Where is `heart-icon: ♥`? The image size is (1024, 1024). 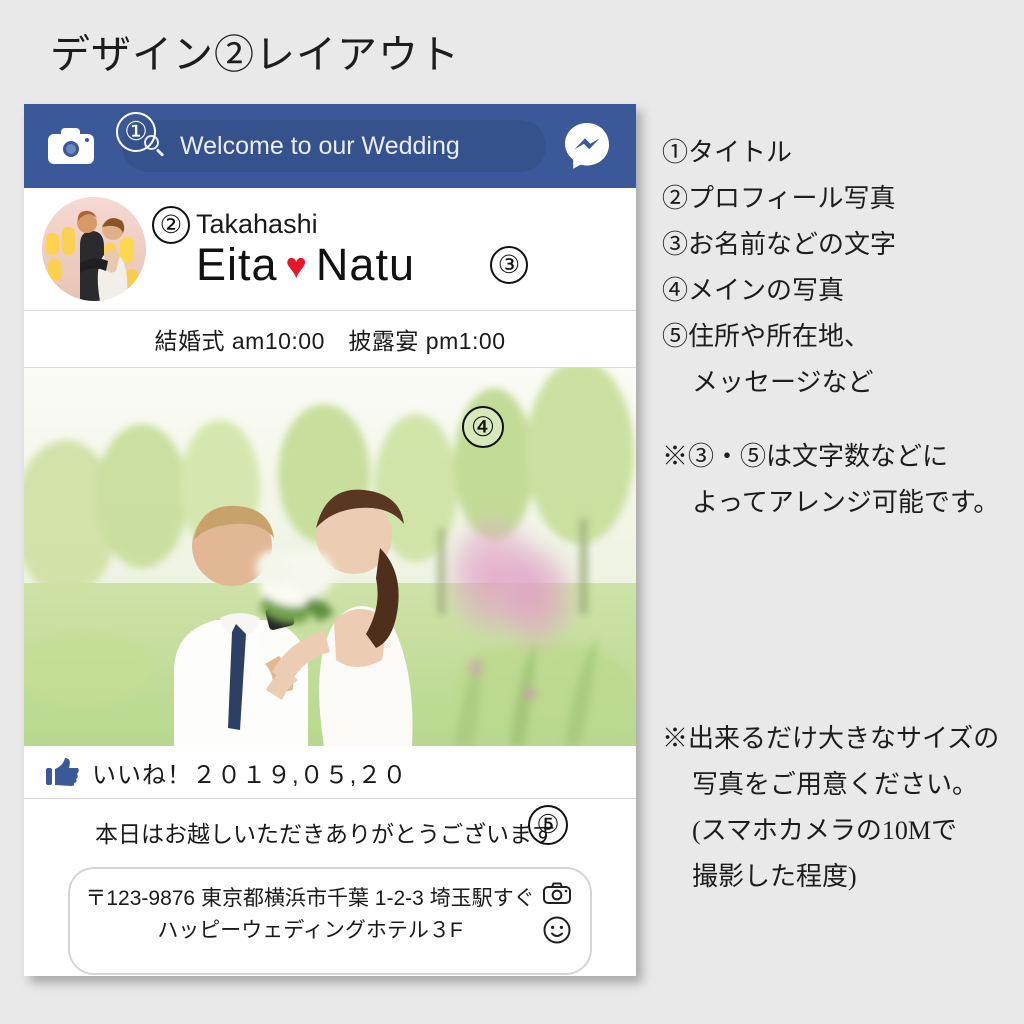
heart-icon: ♥ is located at coordinates (296, 266).